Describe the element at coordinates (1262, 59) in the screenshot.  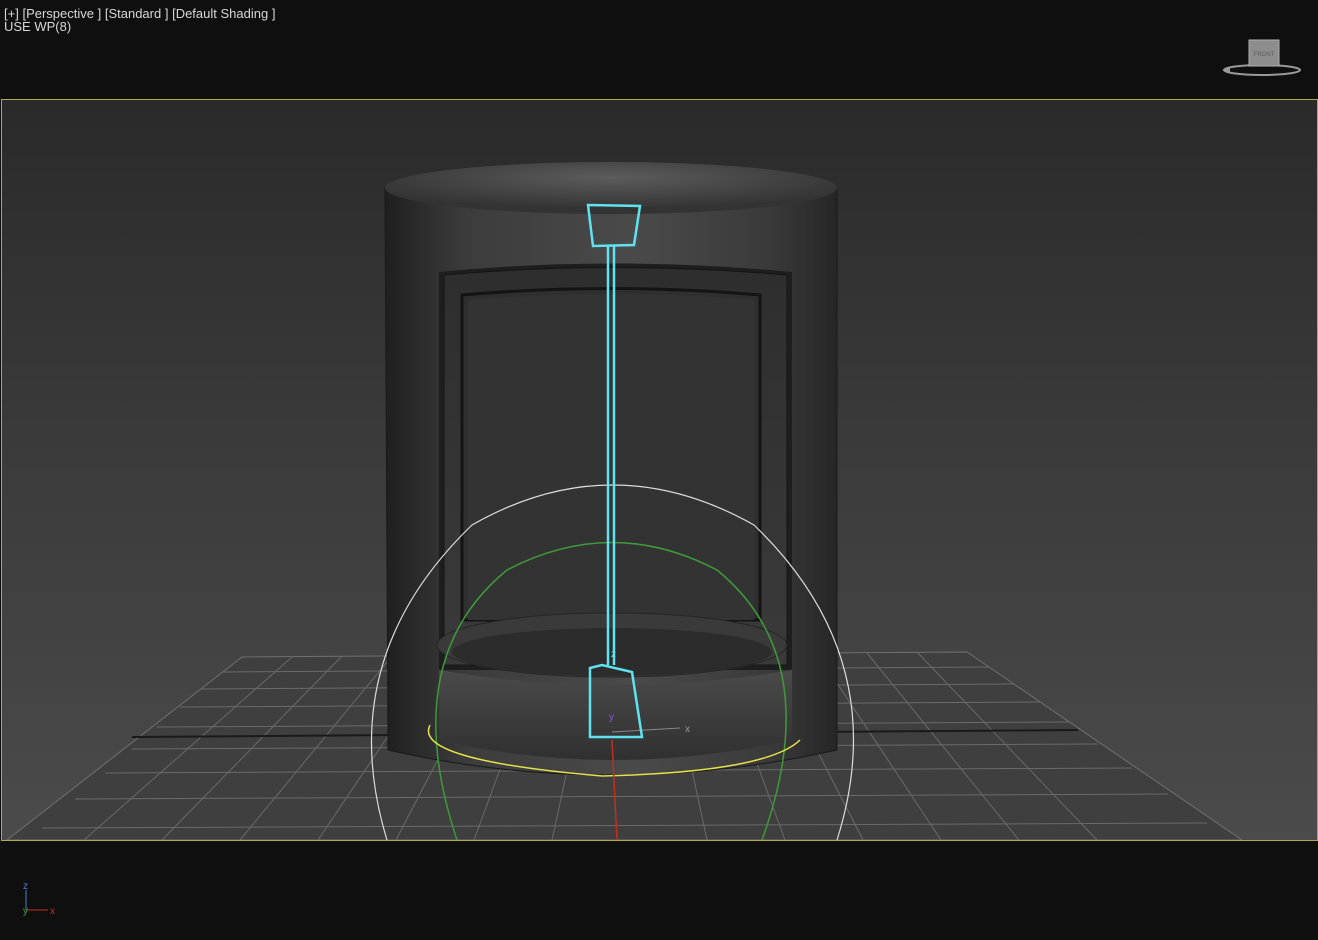
I see `viewcube: FRONT` at that location.